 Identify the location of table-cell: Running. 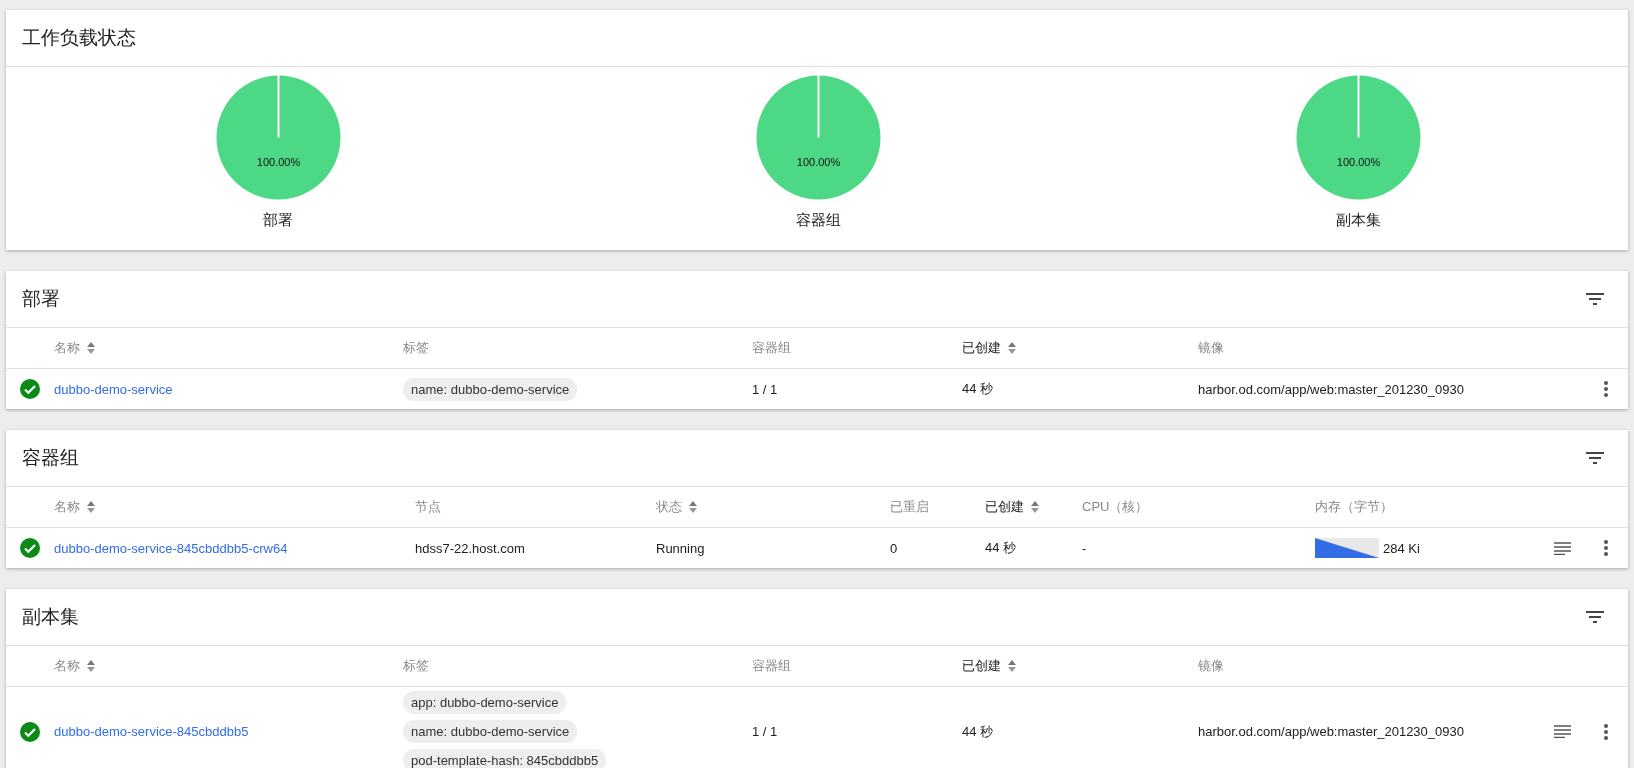
(680, 548).